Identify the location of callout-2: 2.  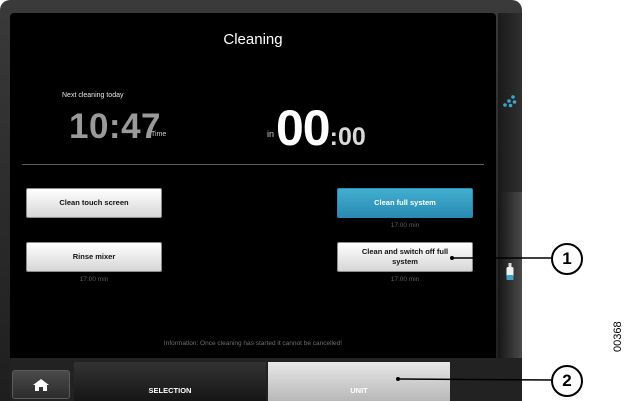
(567, 381).